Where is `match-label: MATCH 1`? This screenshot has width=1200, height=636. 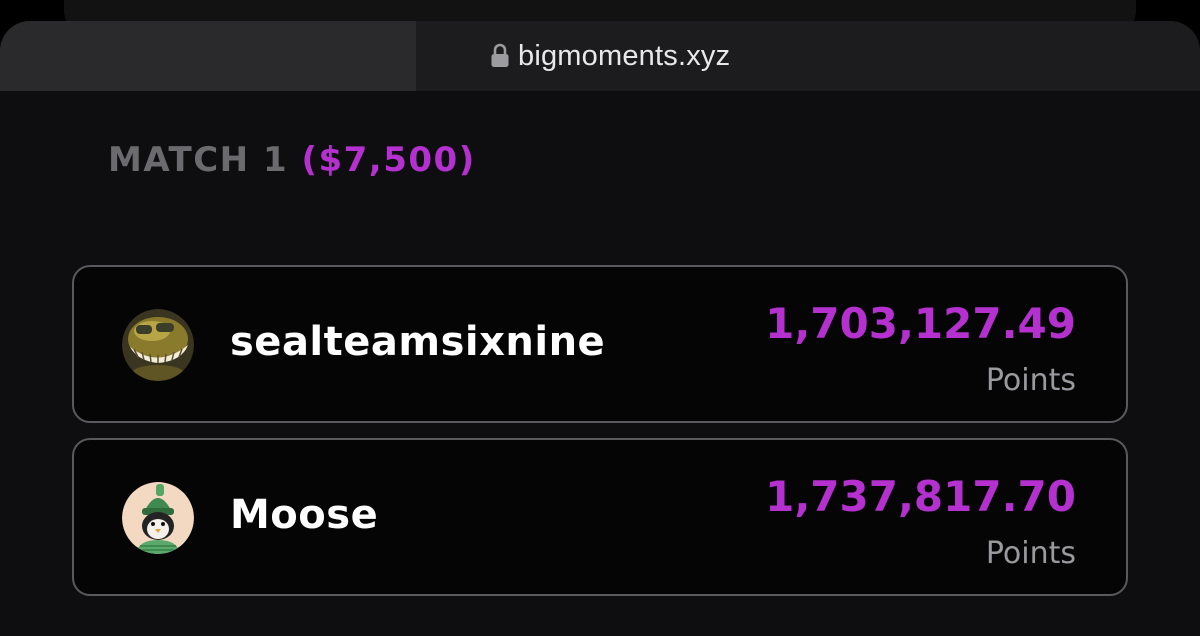 match-label: MATCH 1 is located at coordinates (198, 160).